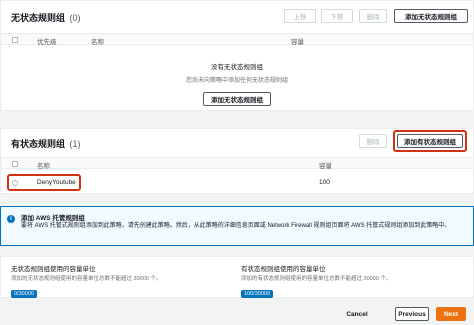 This screenshot has width=474, height=325. I want to click on previous-button: Previous, so click(412, 314).